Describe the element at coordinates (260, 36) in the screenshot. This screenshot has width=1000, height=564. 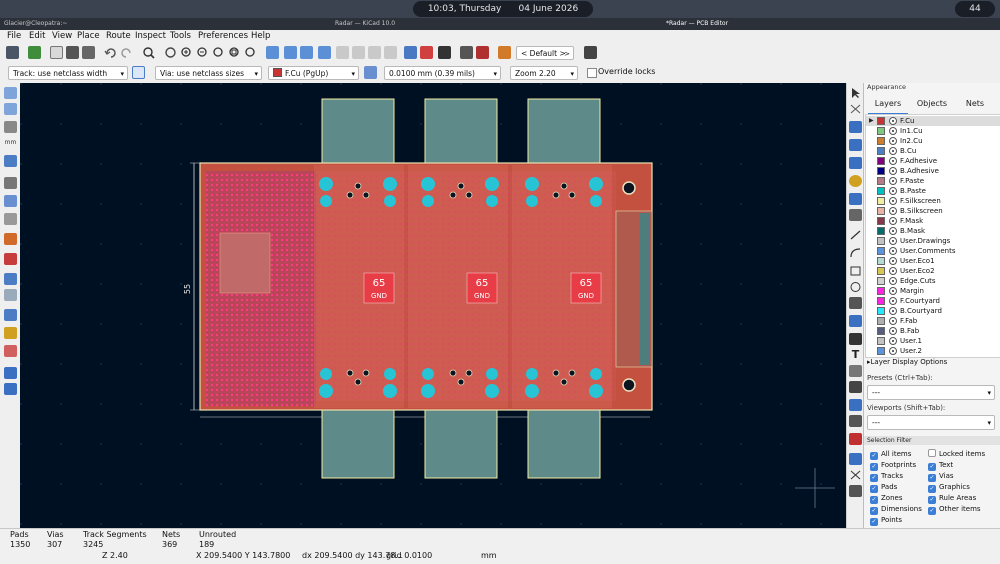
I see `menu-help: Help` at that location.